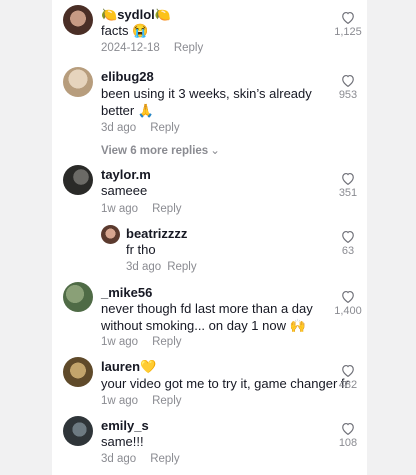 This screenshot has width=416, height=475. What do you see at coordinates (348, 185) in the screenshot?
I see `like-button: 351` at bounding box center [348, 185].